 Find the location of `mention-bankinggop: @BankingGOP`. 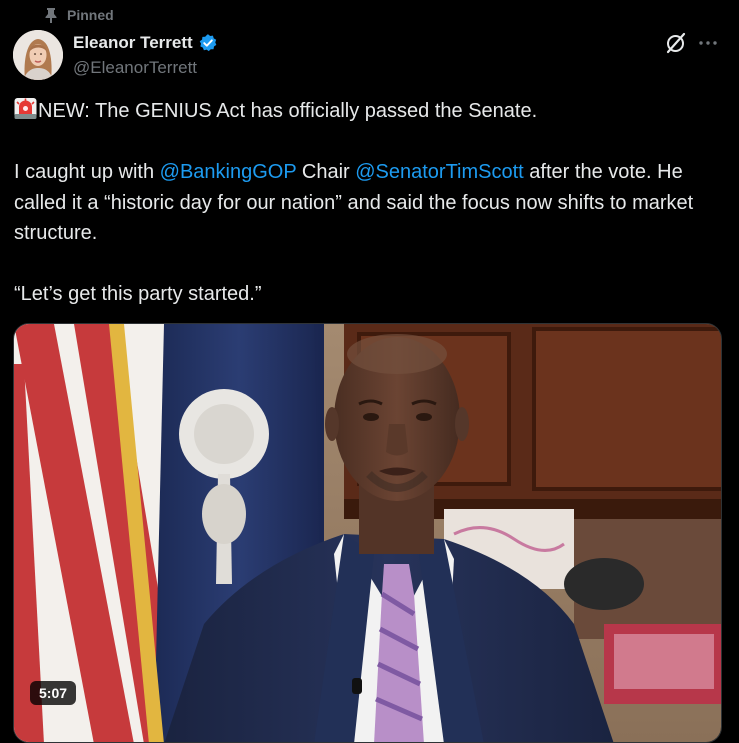

mention-bankinggop: @BankingGOP is located at coordinates (228, 172).